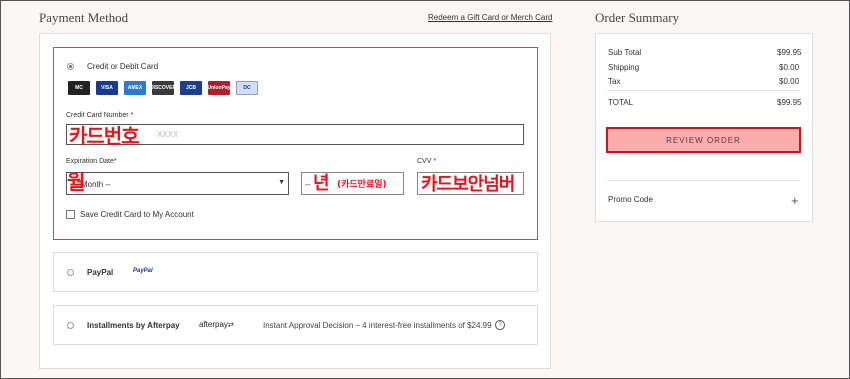 The image size is (850, 379). What do you see at coordinates (135, 88) in the screenshot?
I see `amex-logo: AMEX` at bounding box center [135, 88].